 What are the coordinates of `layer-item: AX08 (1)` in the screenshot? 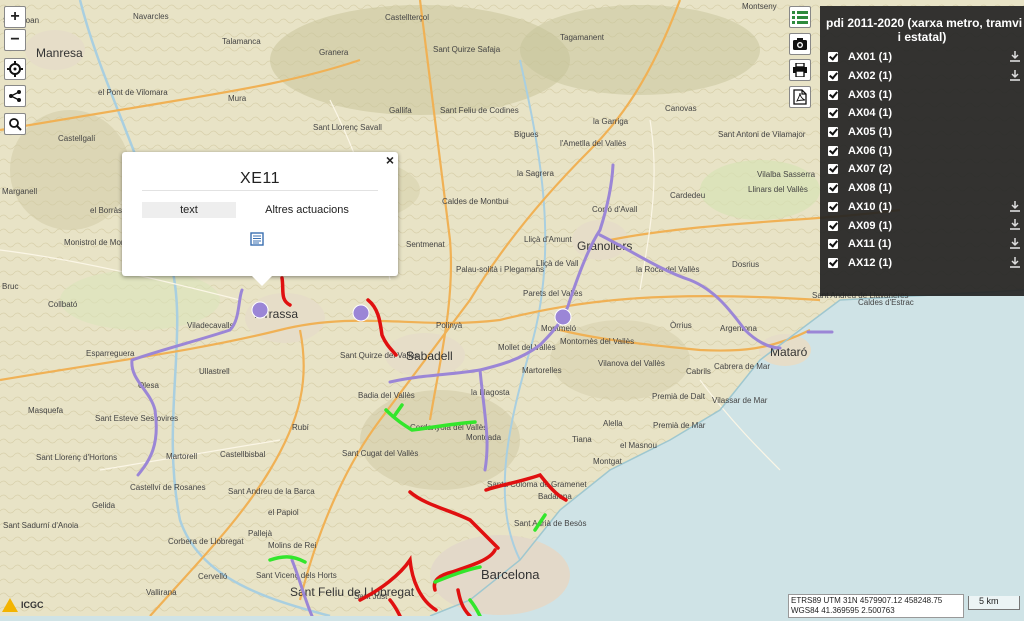 It's located at (926, 188).